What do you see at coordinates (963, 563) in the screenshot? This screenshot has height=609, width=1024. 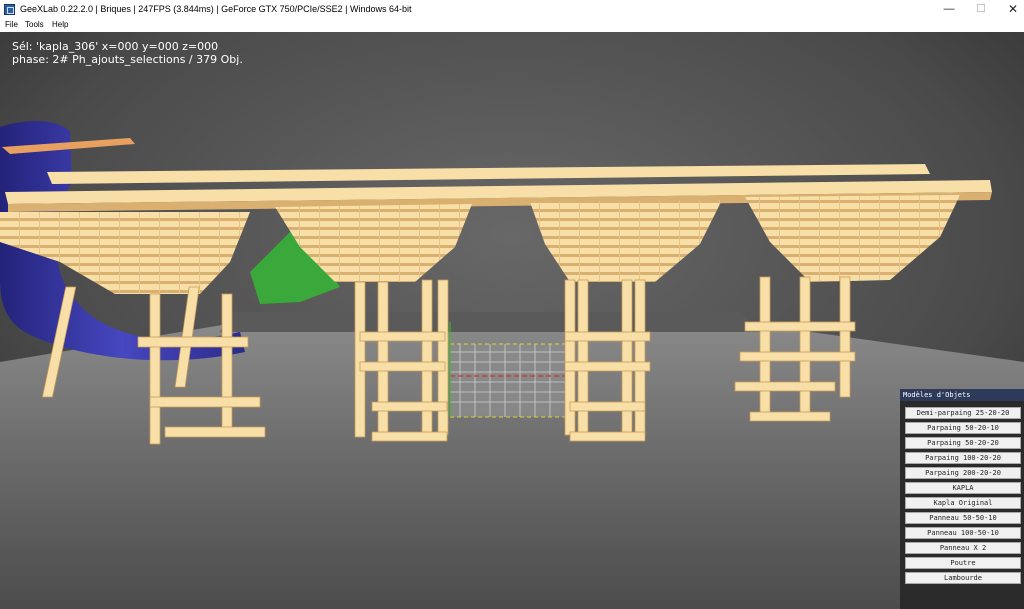 I see `model-button-poutre: Poutre` at bounding box center [963, 563].